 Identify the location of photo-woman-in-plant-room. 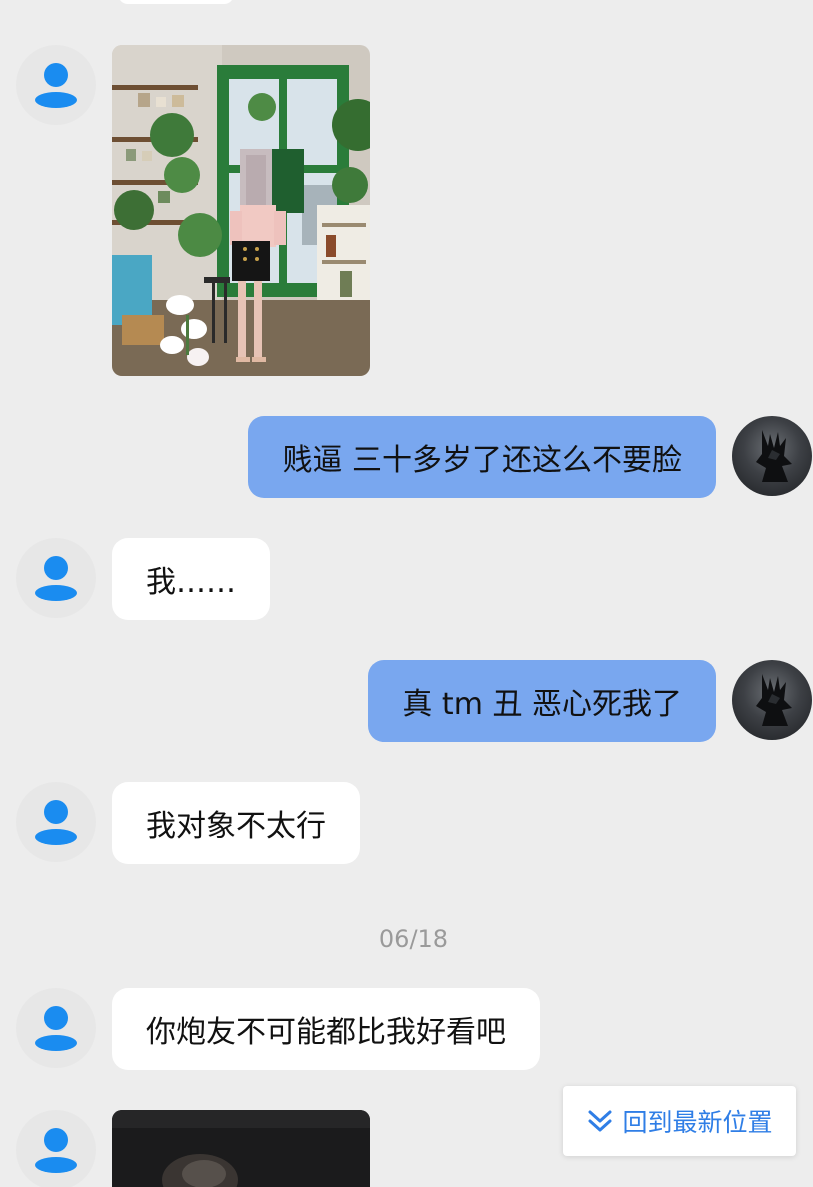
(241, 210).